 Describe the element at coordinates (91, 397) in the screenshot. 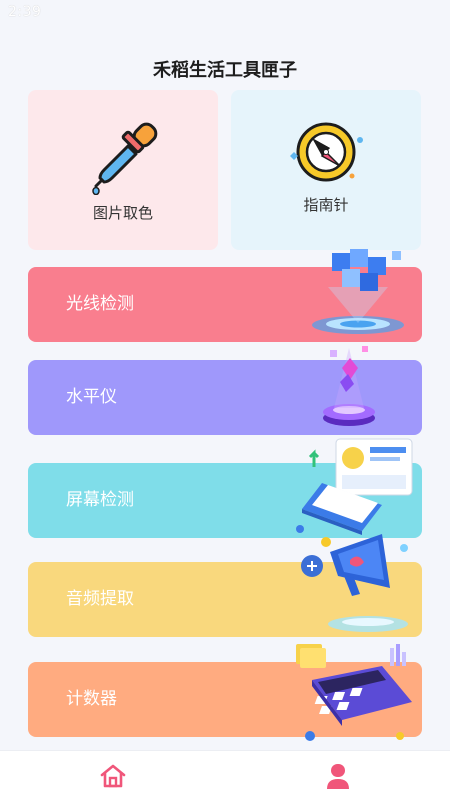

I see `tool-bar-label: 水平仪` at that location.